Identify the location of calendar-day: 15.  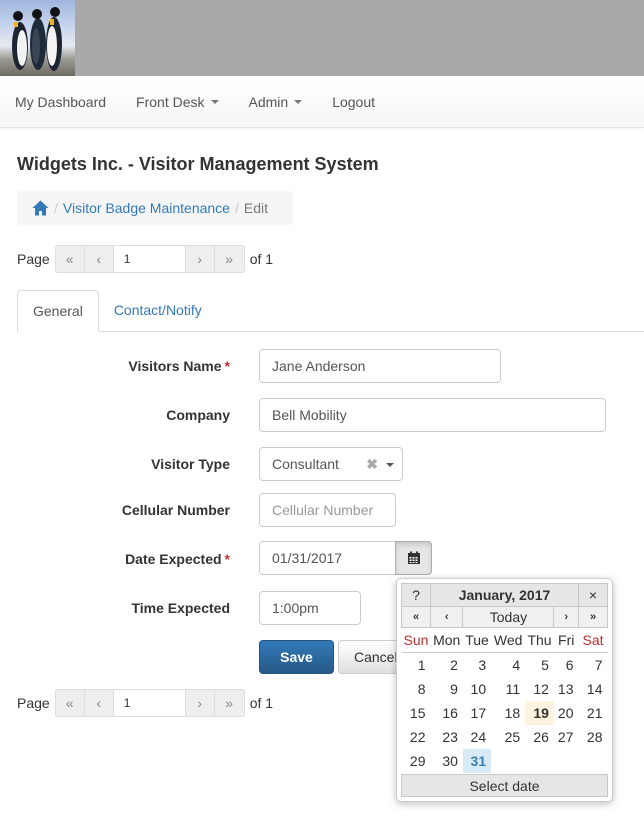
(416, 713).